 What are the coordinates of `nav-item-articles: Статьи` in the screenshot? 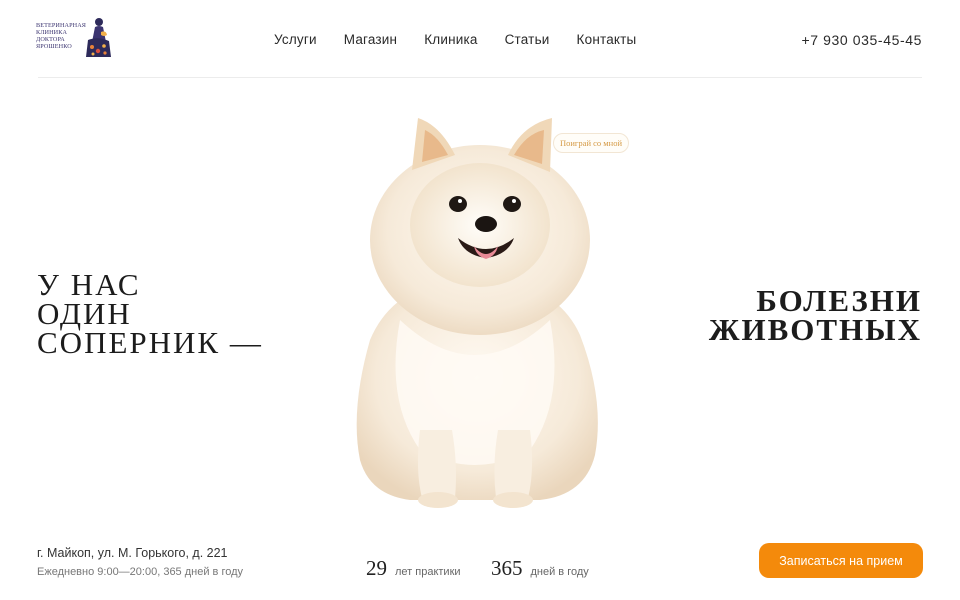 It's located at (527, 39).